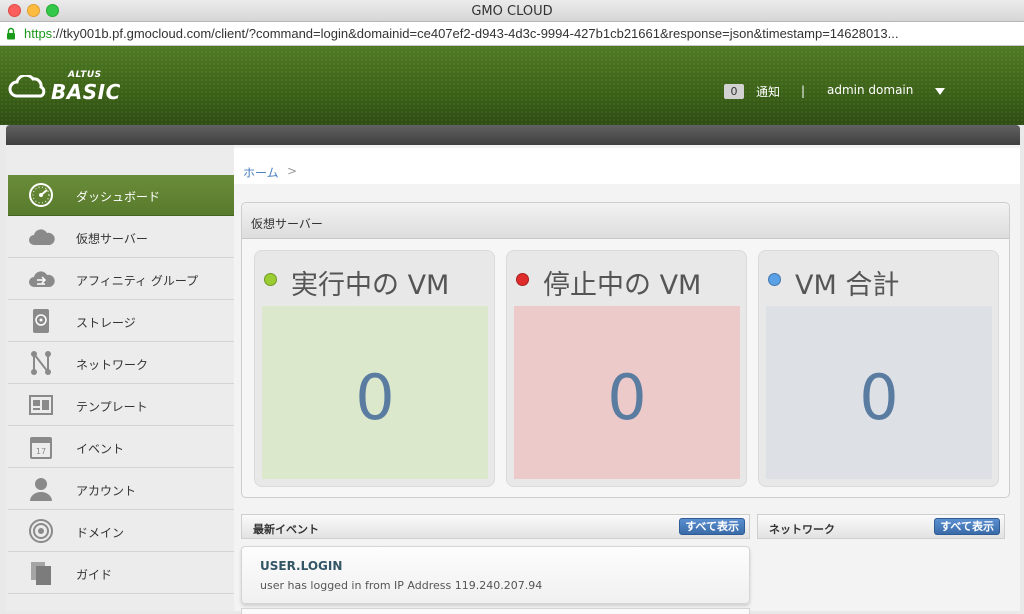  Describe the element at coordinates (100, 533) in the screenshot. I see `sidebar-item-label: ドメイン` at that location.